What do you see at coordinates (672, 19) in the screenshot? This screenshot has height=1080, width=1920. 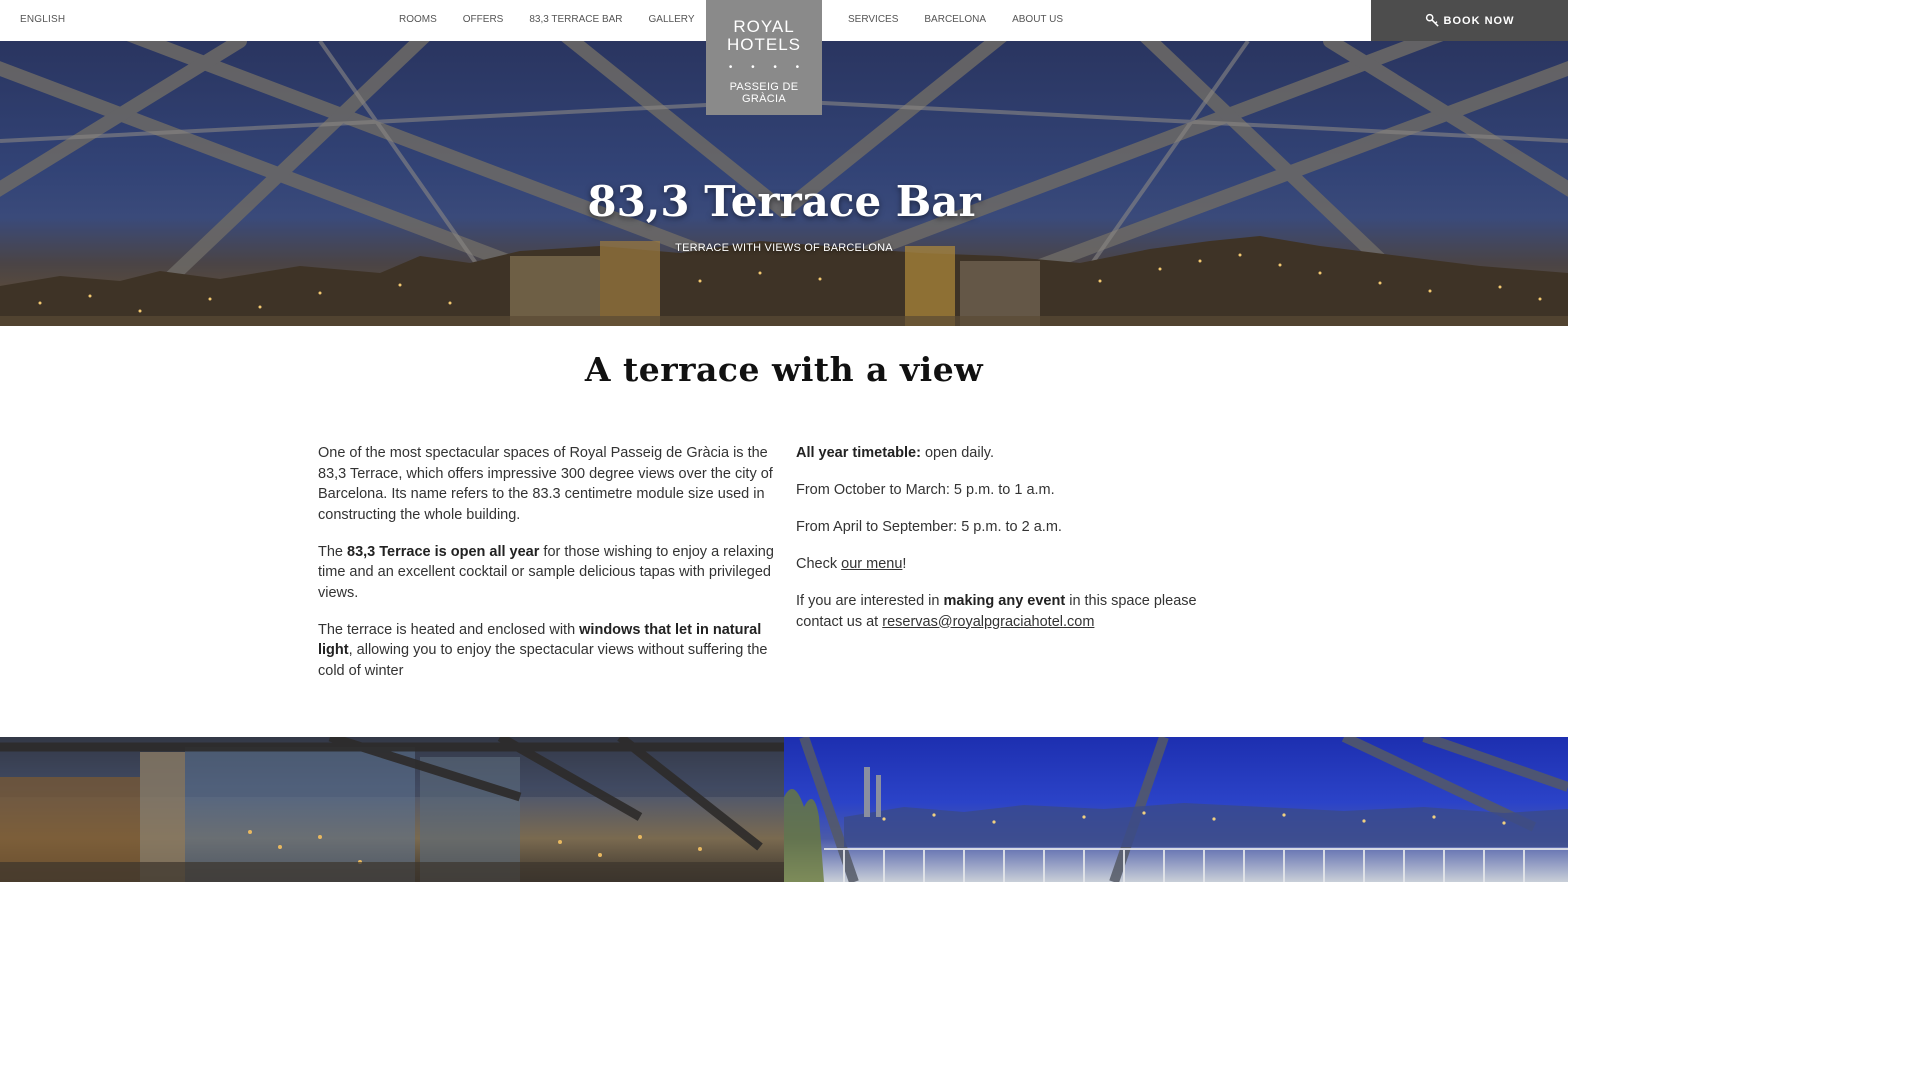 I see `nav-item-gallery: GALLERY` at bounding box center [672, 19].